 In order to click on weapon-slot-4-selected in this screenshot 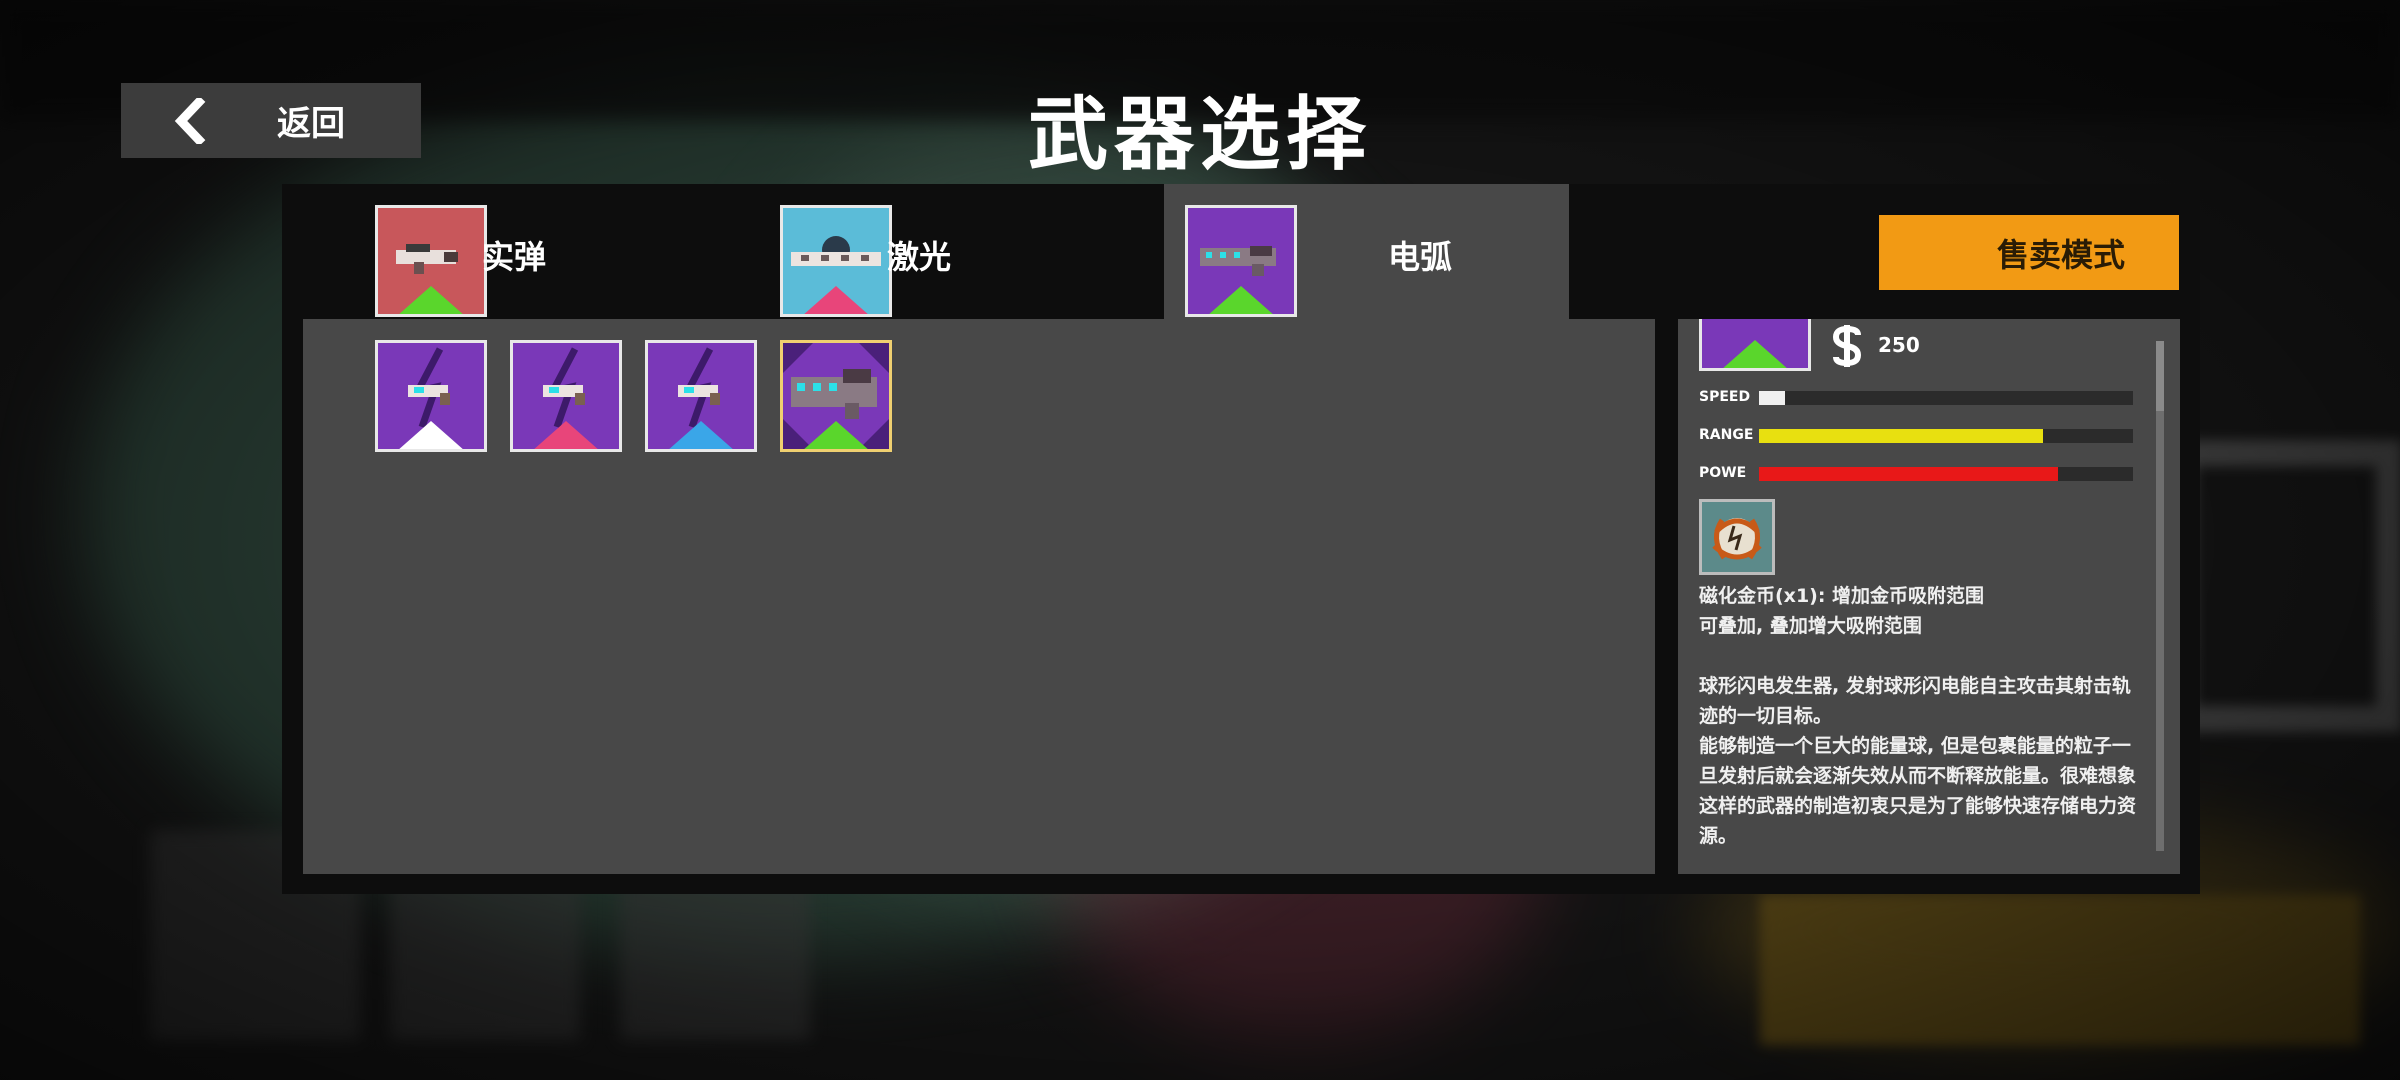, I will do `click(836, 396)`.